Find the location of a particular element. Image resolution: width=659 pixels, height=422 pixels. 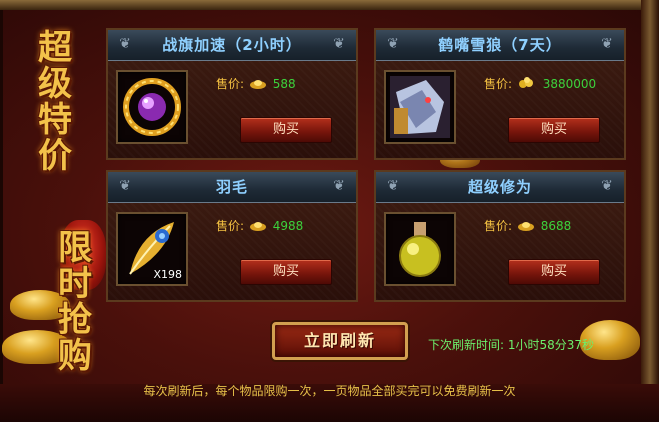

card-header: ❦ 鹤嘴雪狼（7天） ❦ is located at coordinates (500, 45).